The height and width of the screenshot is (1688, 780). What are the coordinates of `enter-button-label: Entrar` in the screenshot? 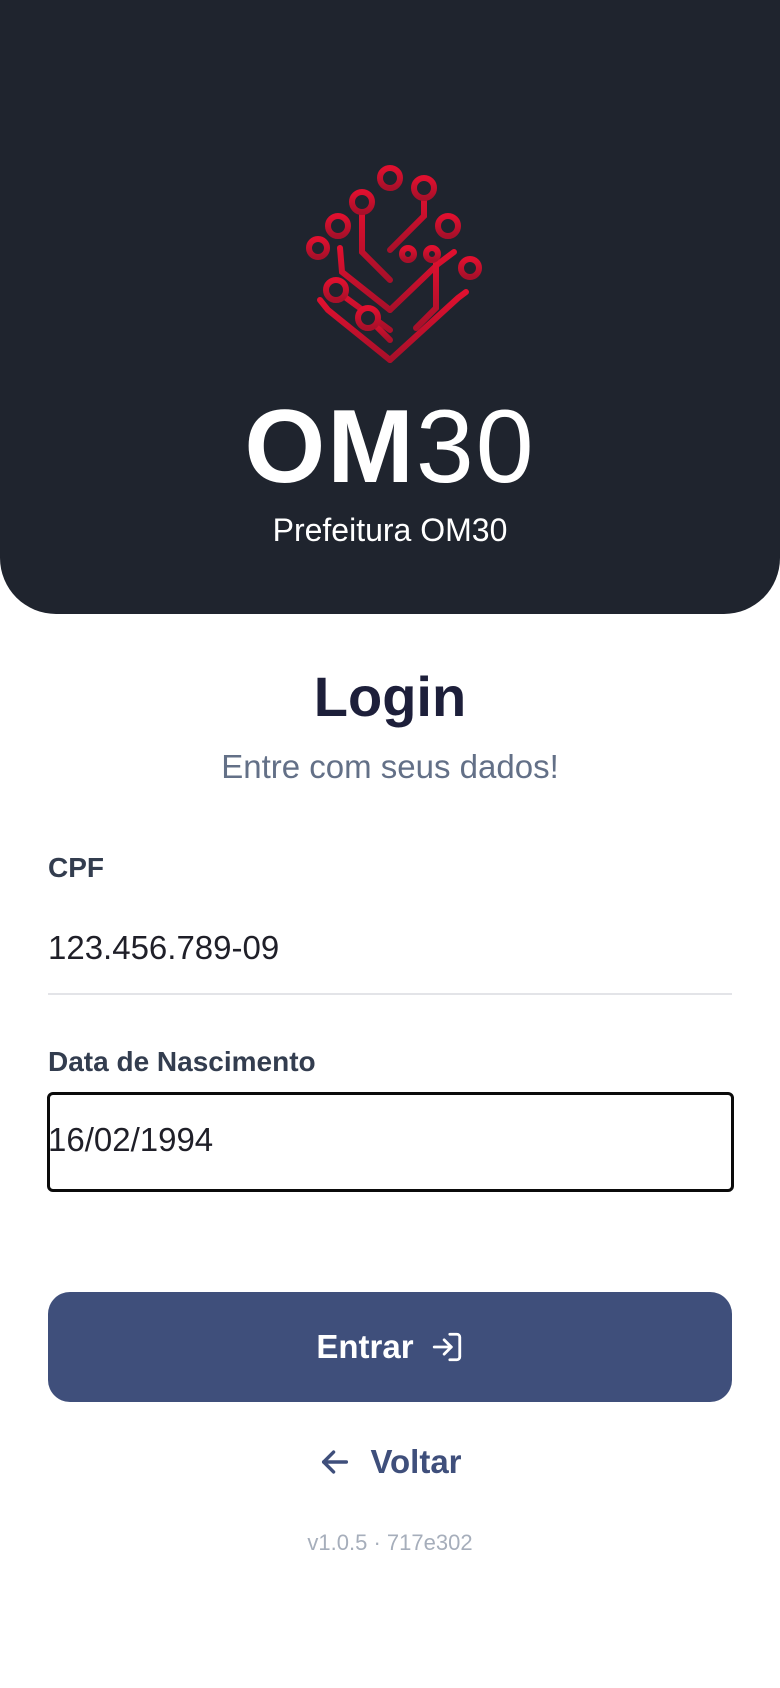 It's located at (365, 1346).